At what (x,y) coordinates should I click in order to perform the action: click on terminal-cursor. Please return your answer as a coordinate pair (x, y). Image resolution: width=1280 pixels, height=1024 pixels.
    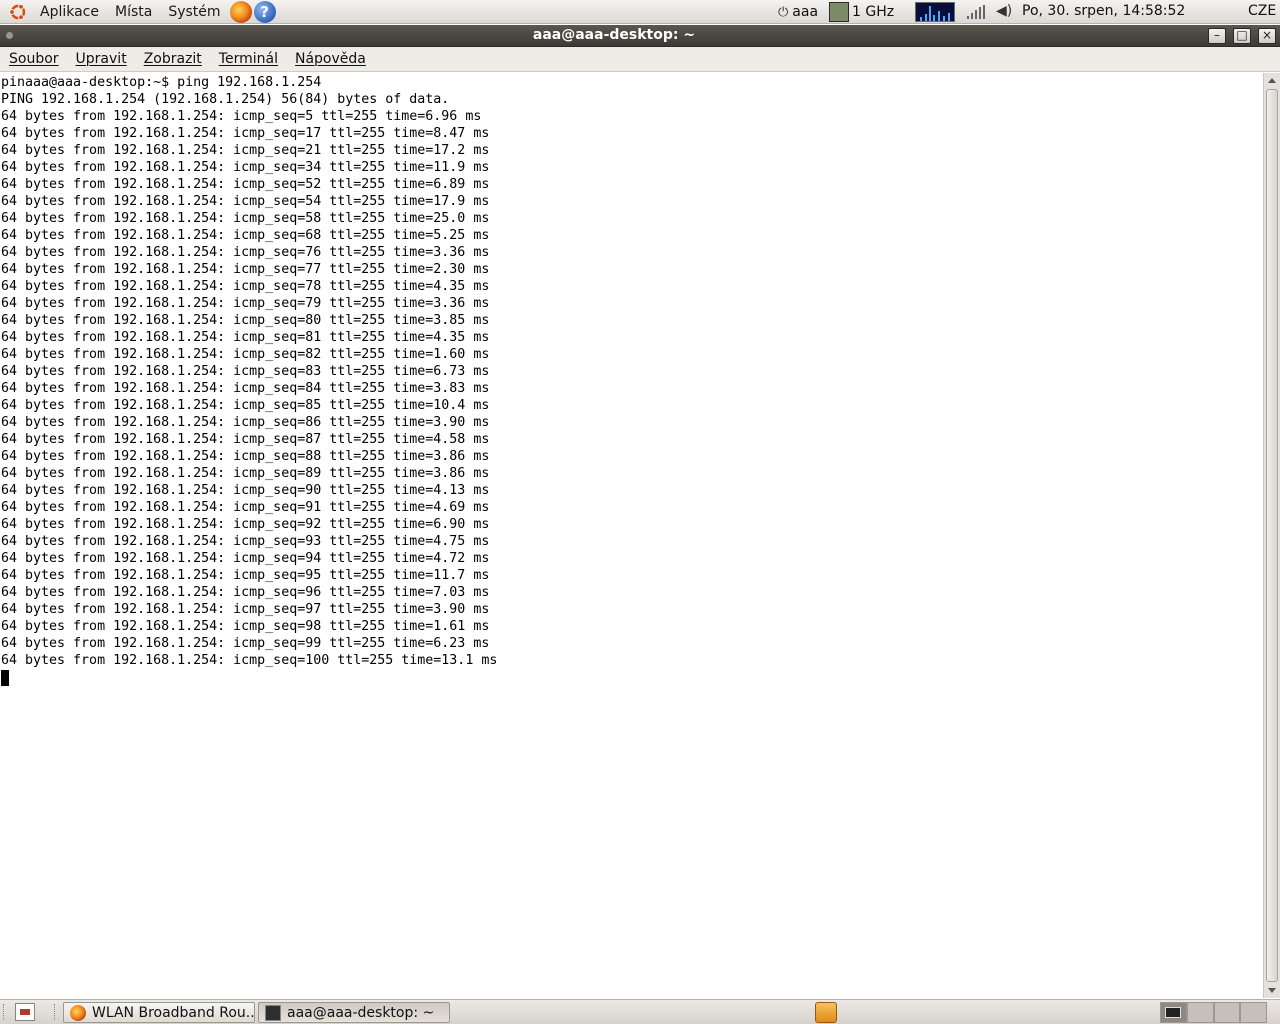
    Looking at the image, I should click on (5, 678).